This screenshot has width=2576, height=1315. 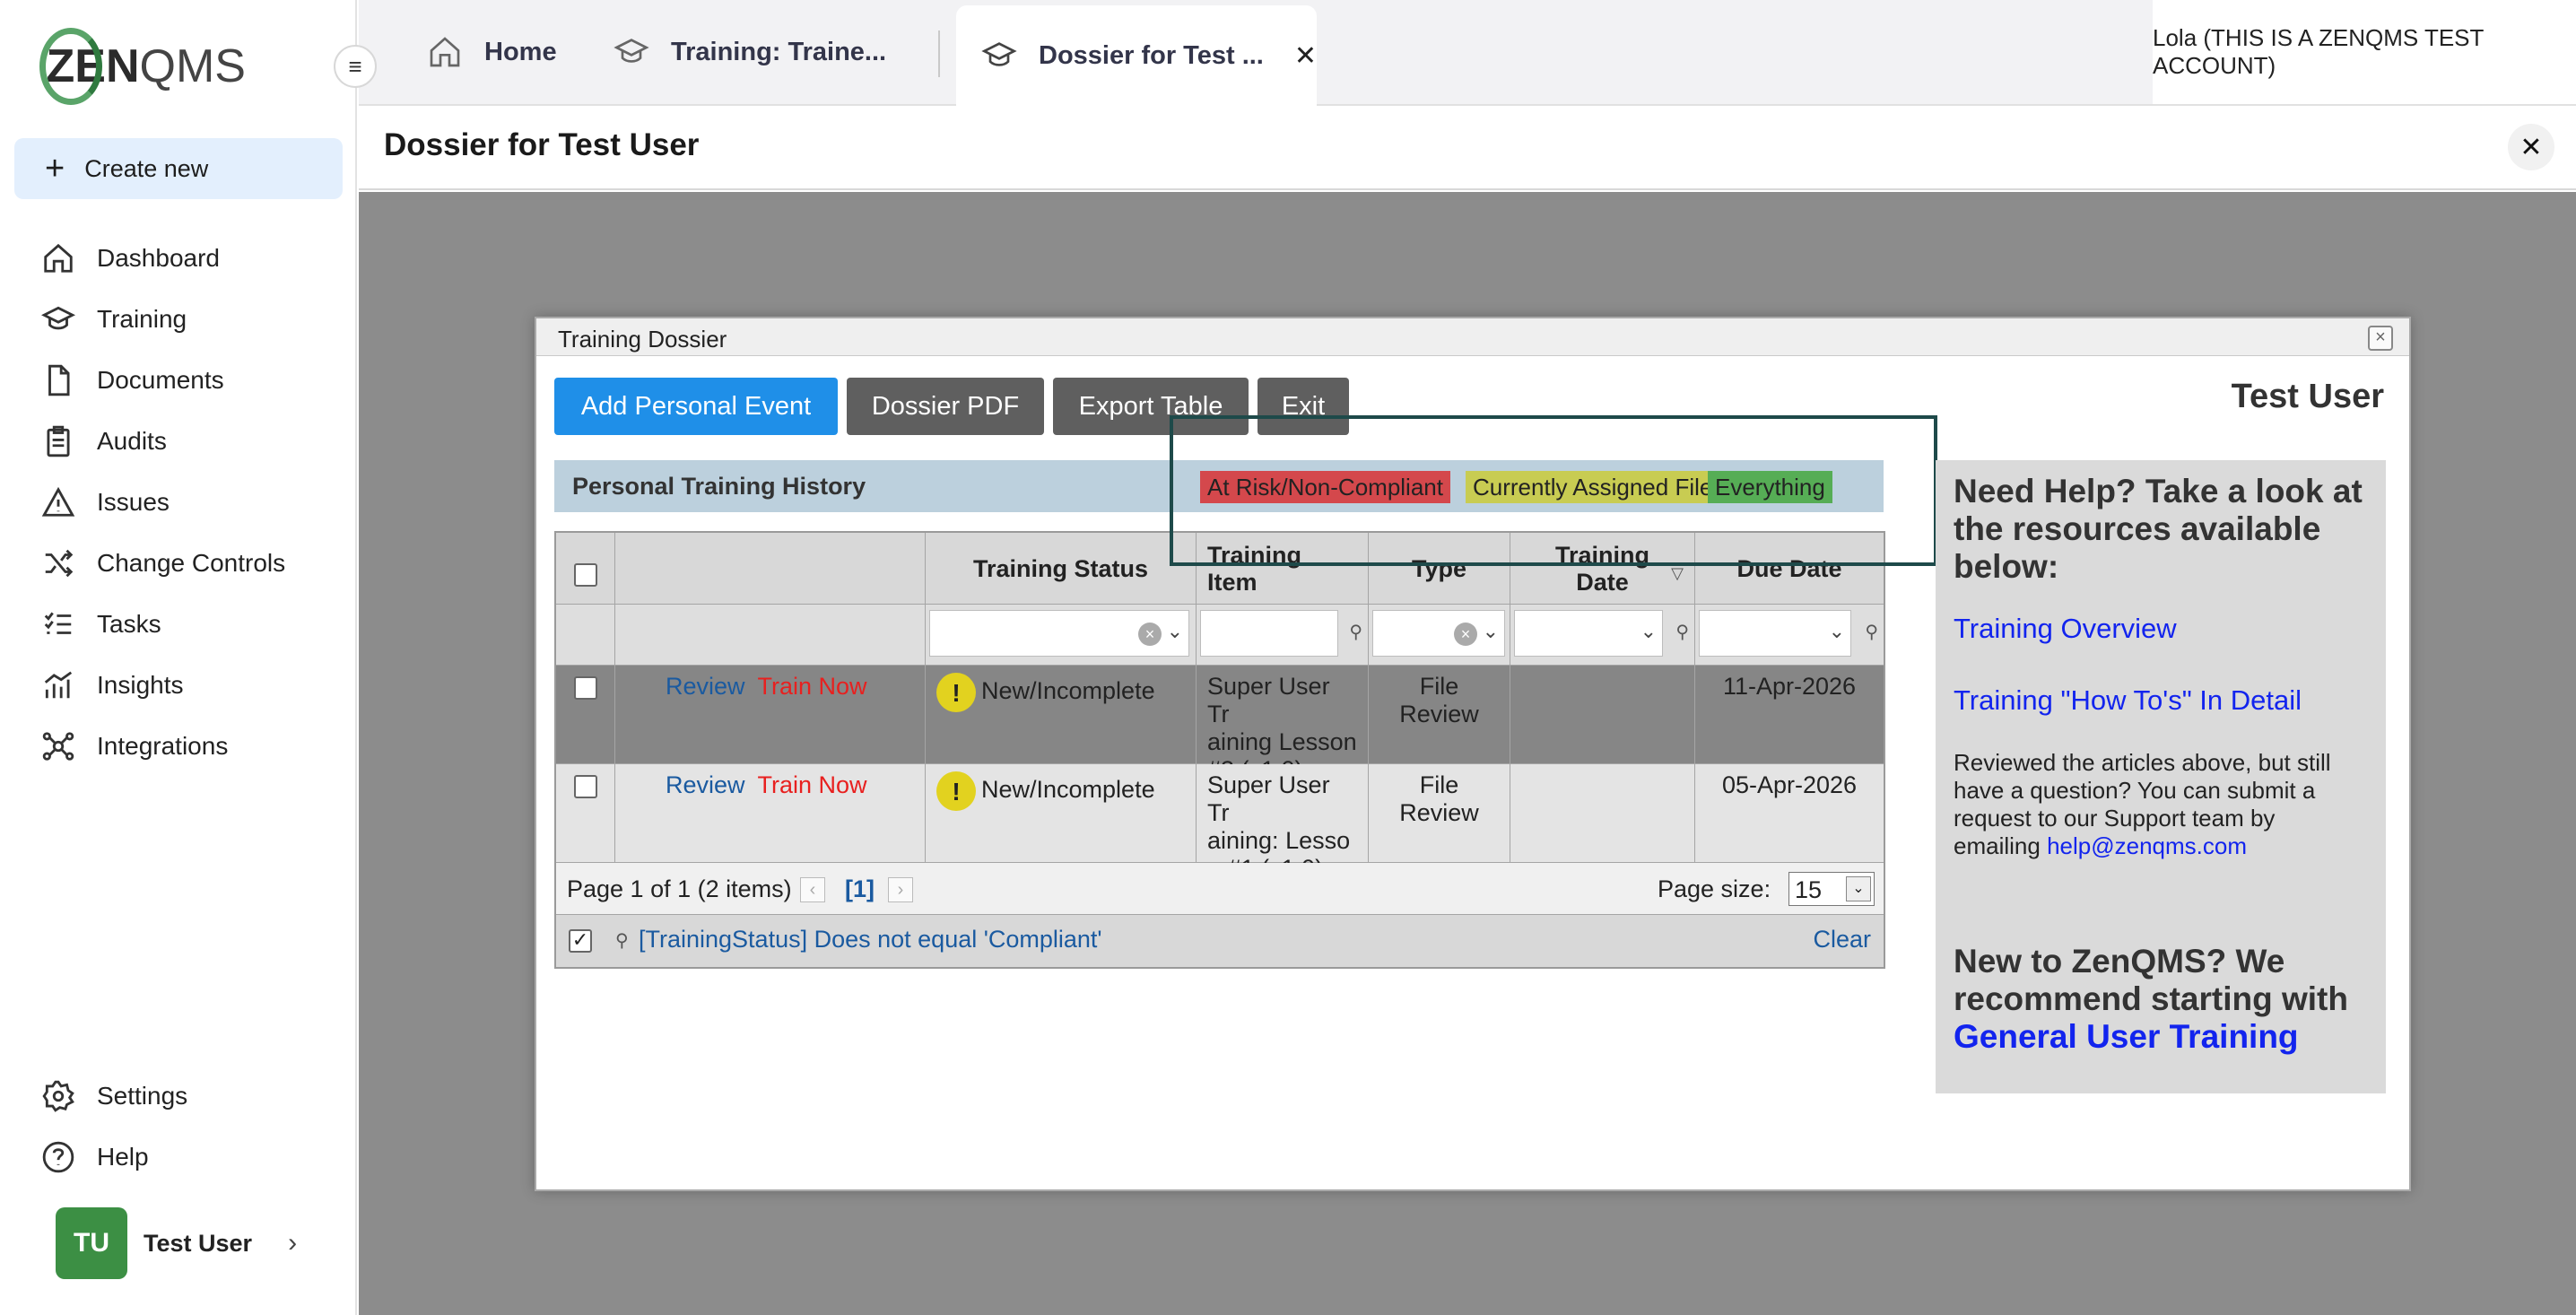 What do you see at coordinates (812, 890) in the screenshot?
I see `prev-page-button: ‹` at bounding box center [812, 890].